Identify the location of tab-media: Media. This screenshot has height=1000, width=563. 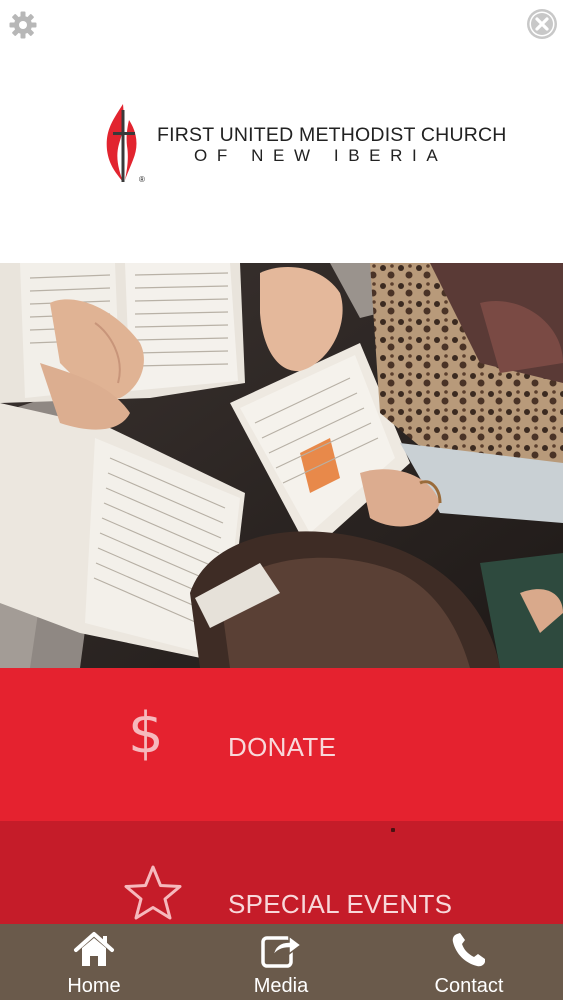
(281, 962).